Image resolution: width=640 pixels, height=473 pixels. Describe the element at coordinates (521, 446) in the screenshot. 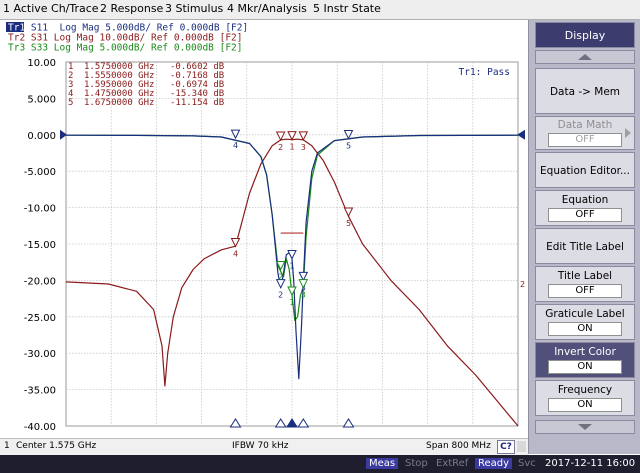

I see `channel-scroll-box` at that location.